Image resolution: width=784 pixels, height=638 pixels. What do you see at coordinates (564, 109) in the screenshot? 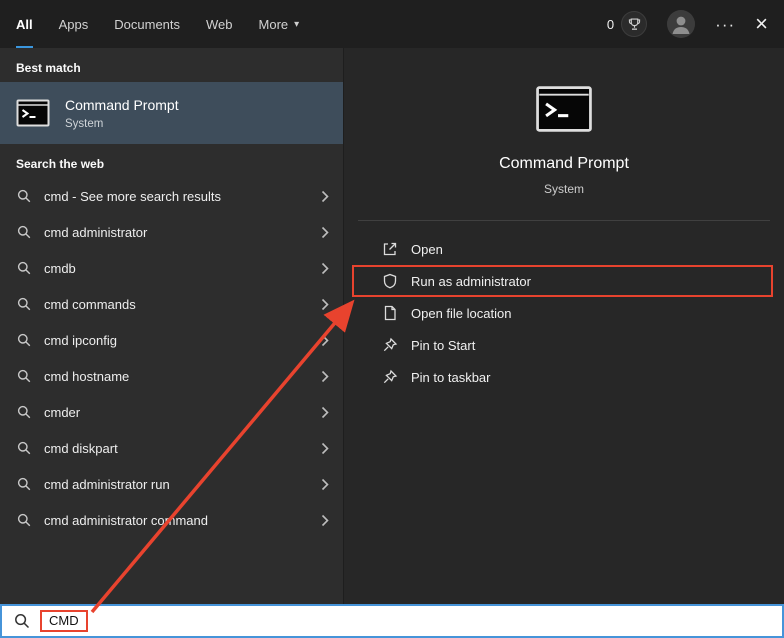
I see `command-prompt-icon-large` at bounding box center [564, 109].